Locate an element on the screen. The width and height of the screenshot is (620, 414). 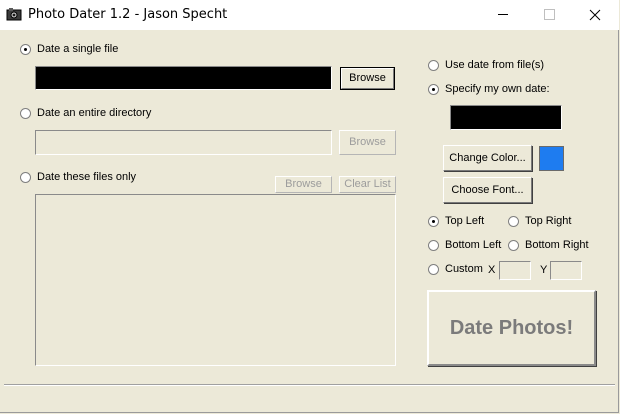
status-bar is located at coordinates (309, 385).